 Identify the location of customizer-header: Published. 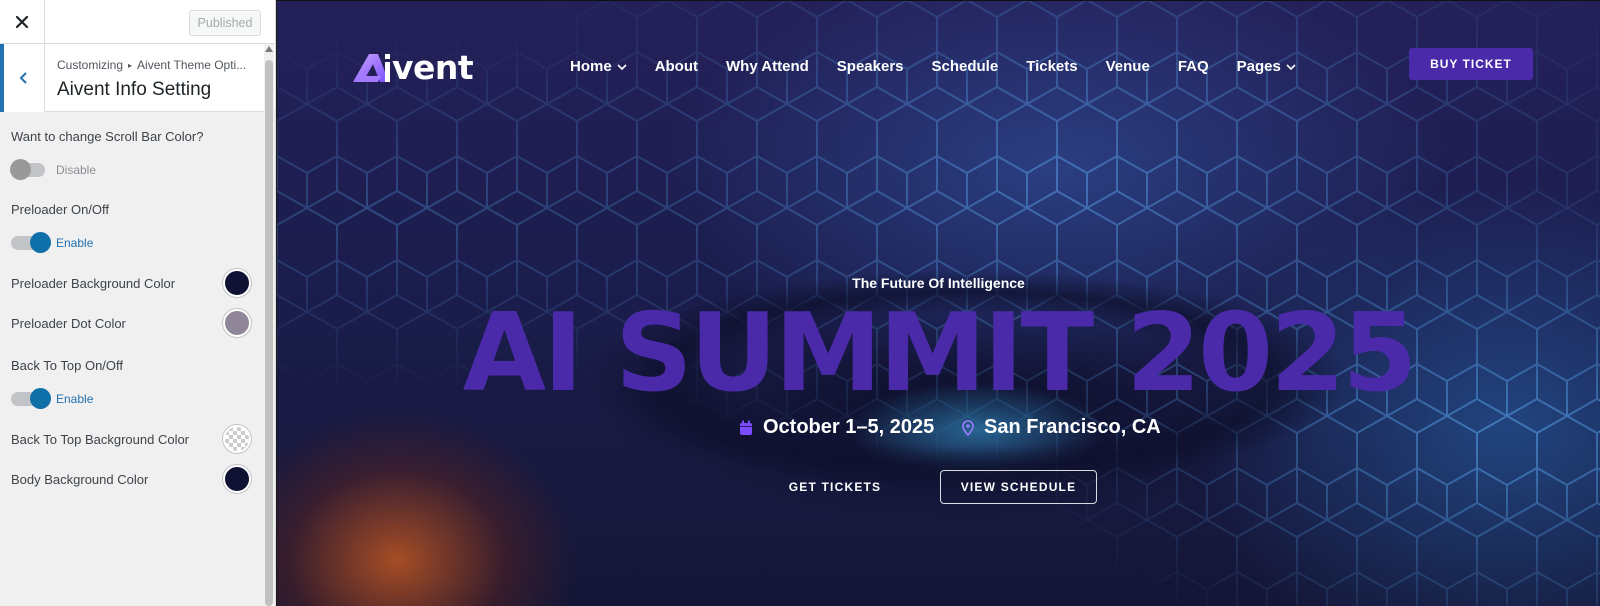
(137, 22).